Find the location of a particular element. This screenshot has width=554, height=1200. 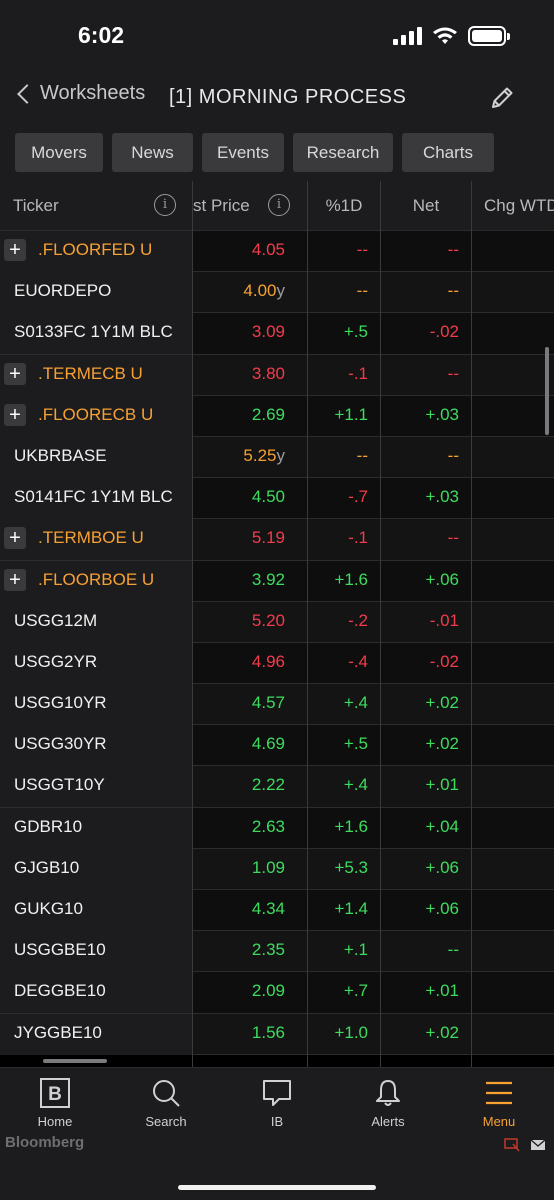

ticker-cell: + .FLOORECB U is located at coordinates (96, 416).